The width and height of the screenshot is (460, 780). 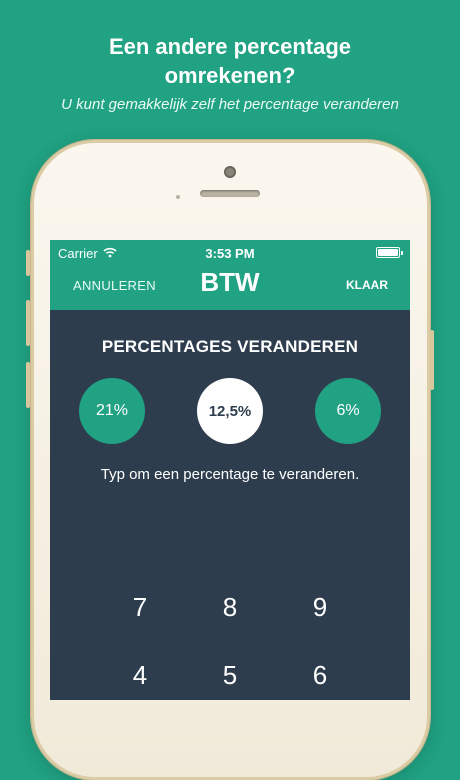 What do you see at coordinates (28, 263) in the screenshot?
I see `phone-mute-switch` at bounding box center [28, 263].